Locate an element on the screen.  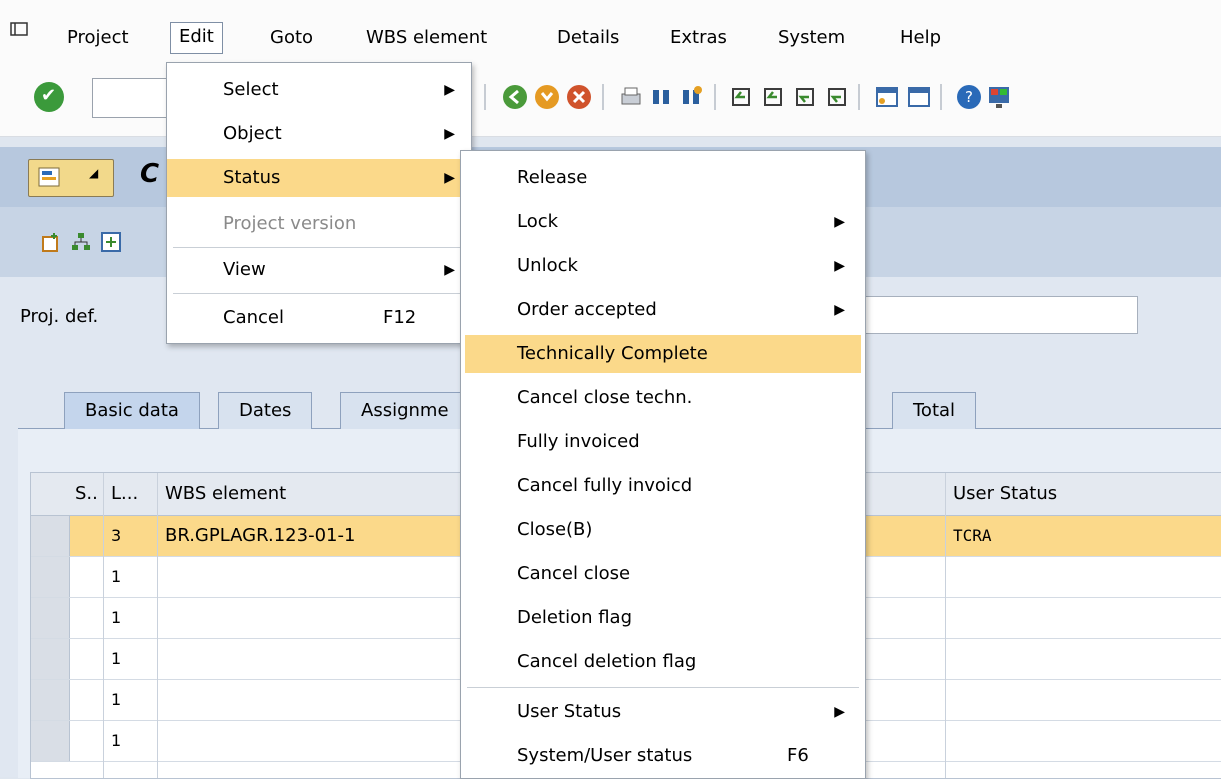
menu-item-label: Lock is located at coordinates (538, 221).